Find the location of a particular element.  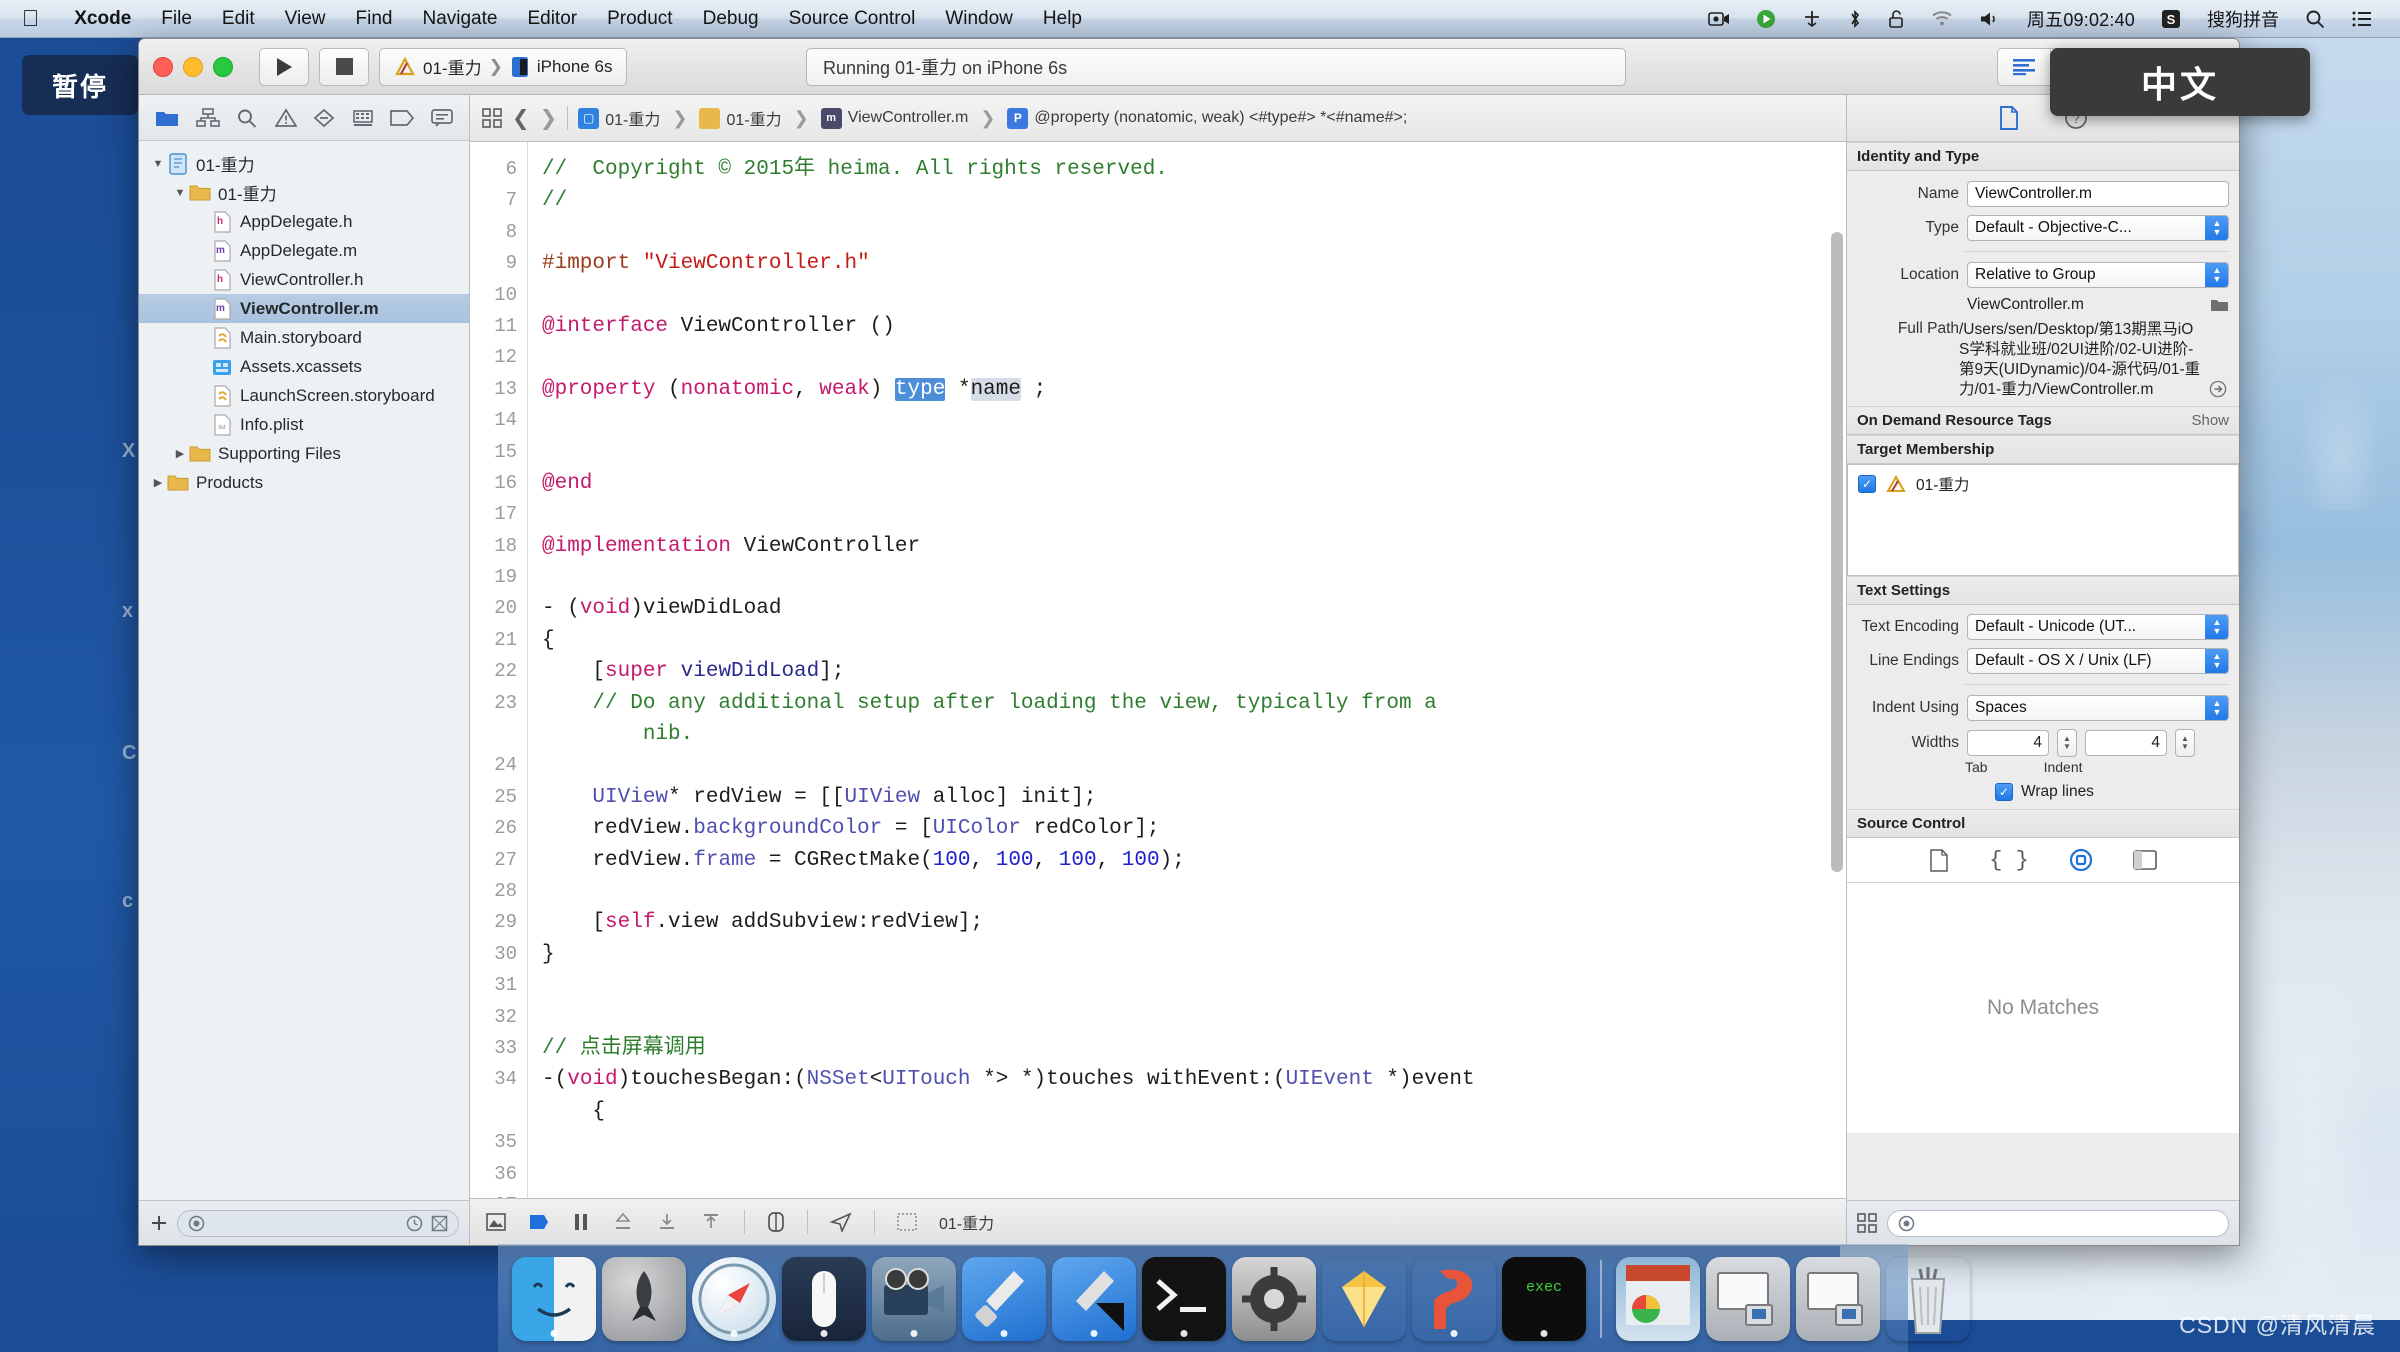

file-tree-row: h AppDelegate.h is located at coordinates (304, 221).